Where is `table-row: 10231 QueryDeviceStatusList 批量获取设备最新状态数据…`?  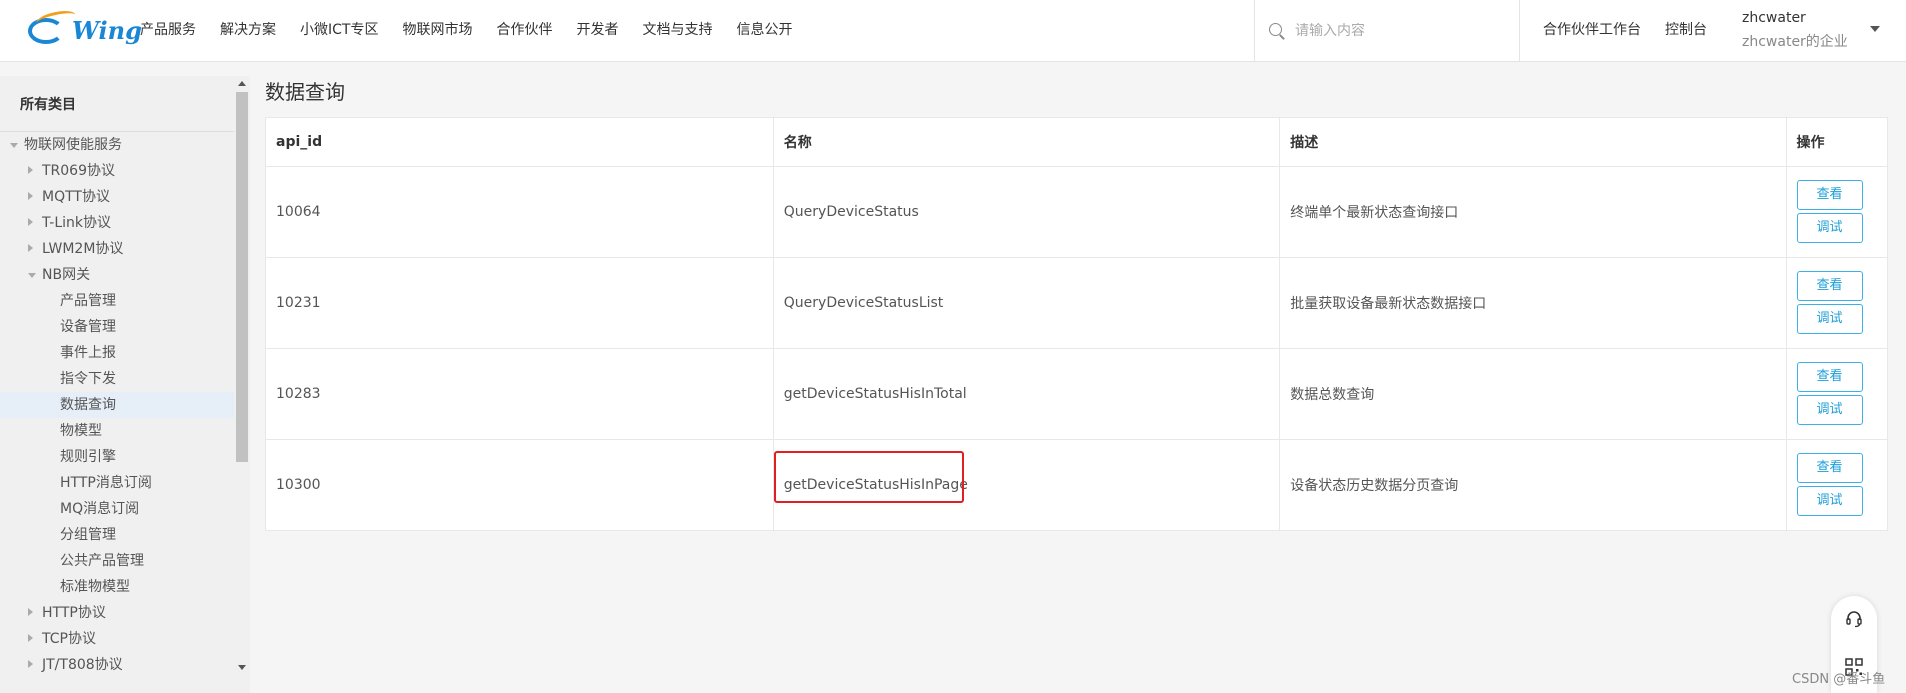
table-row: 10231 QueryDeviceStatusList 批量获取设备最新状态数据… is located at coordinates (1076, 303).